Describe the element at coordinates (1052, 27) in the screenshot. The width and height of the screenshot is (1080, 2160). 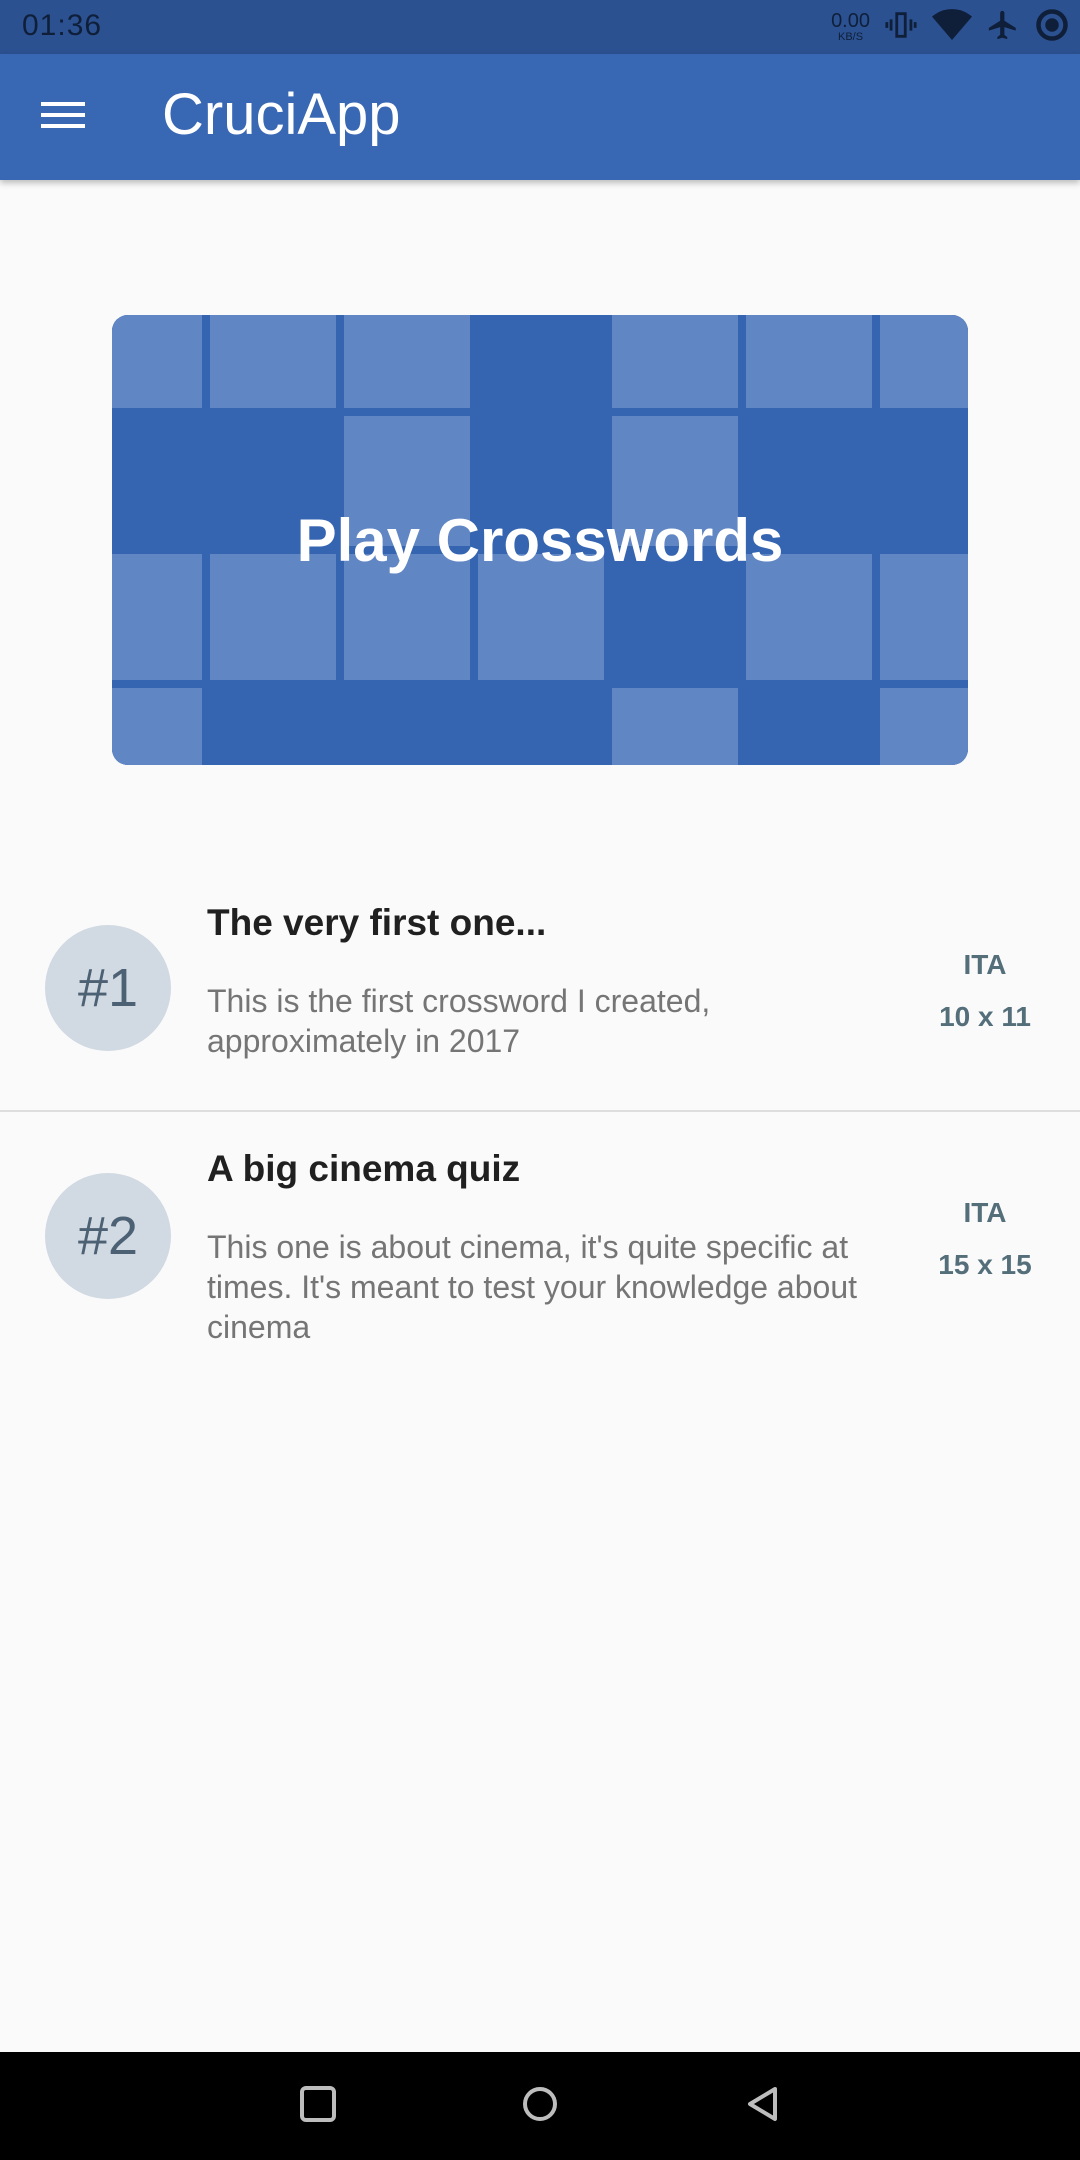
I see `sync-icon` at that location.